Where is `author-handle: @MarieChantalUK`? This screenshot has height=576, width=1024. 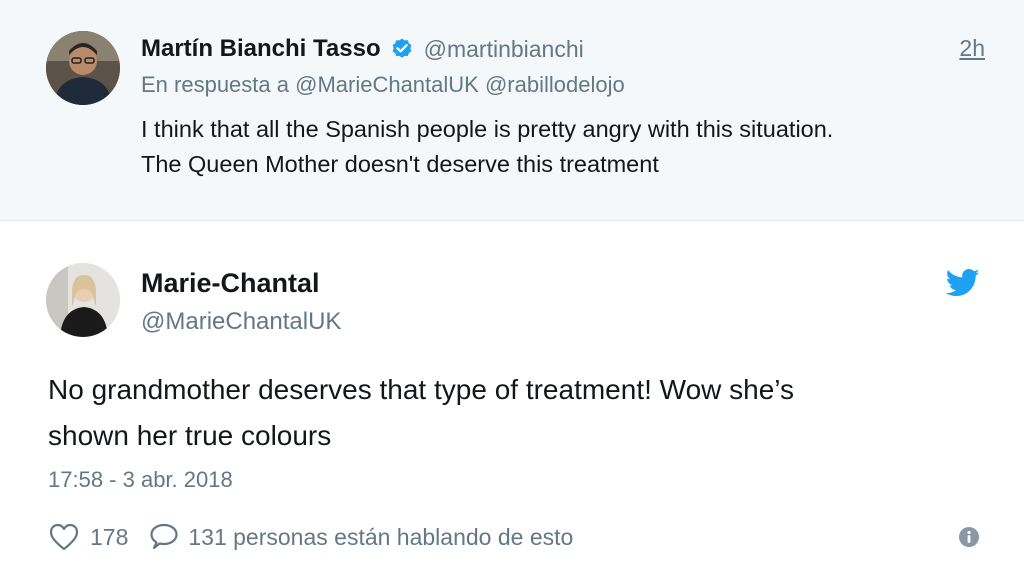
author-handle: @MarieChantalUK is located at coordinates (241, 322).